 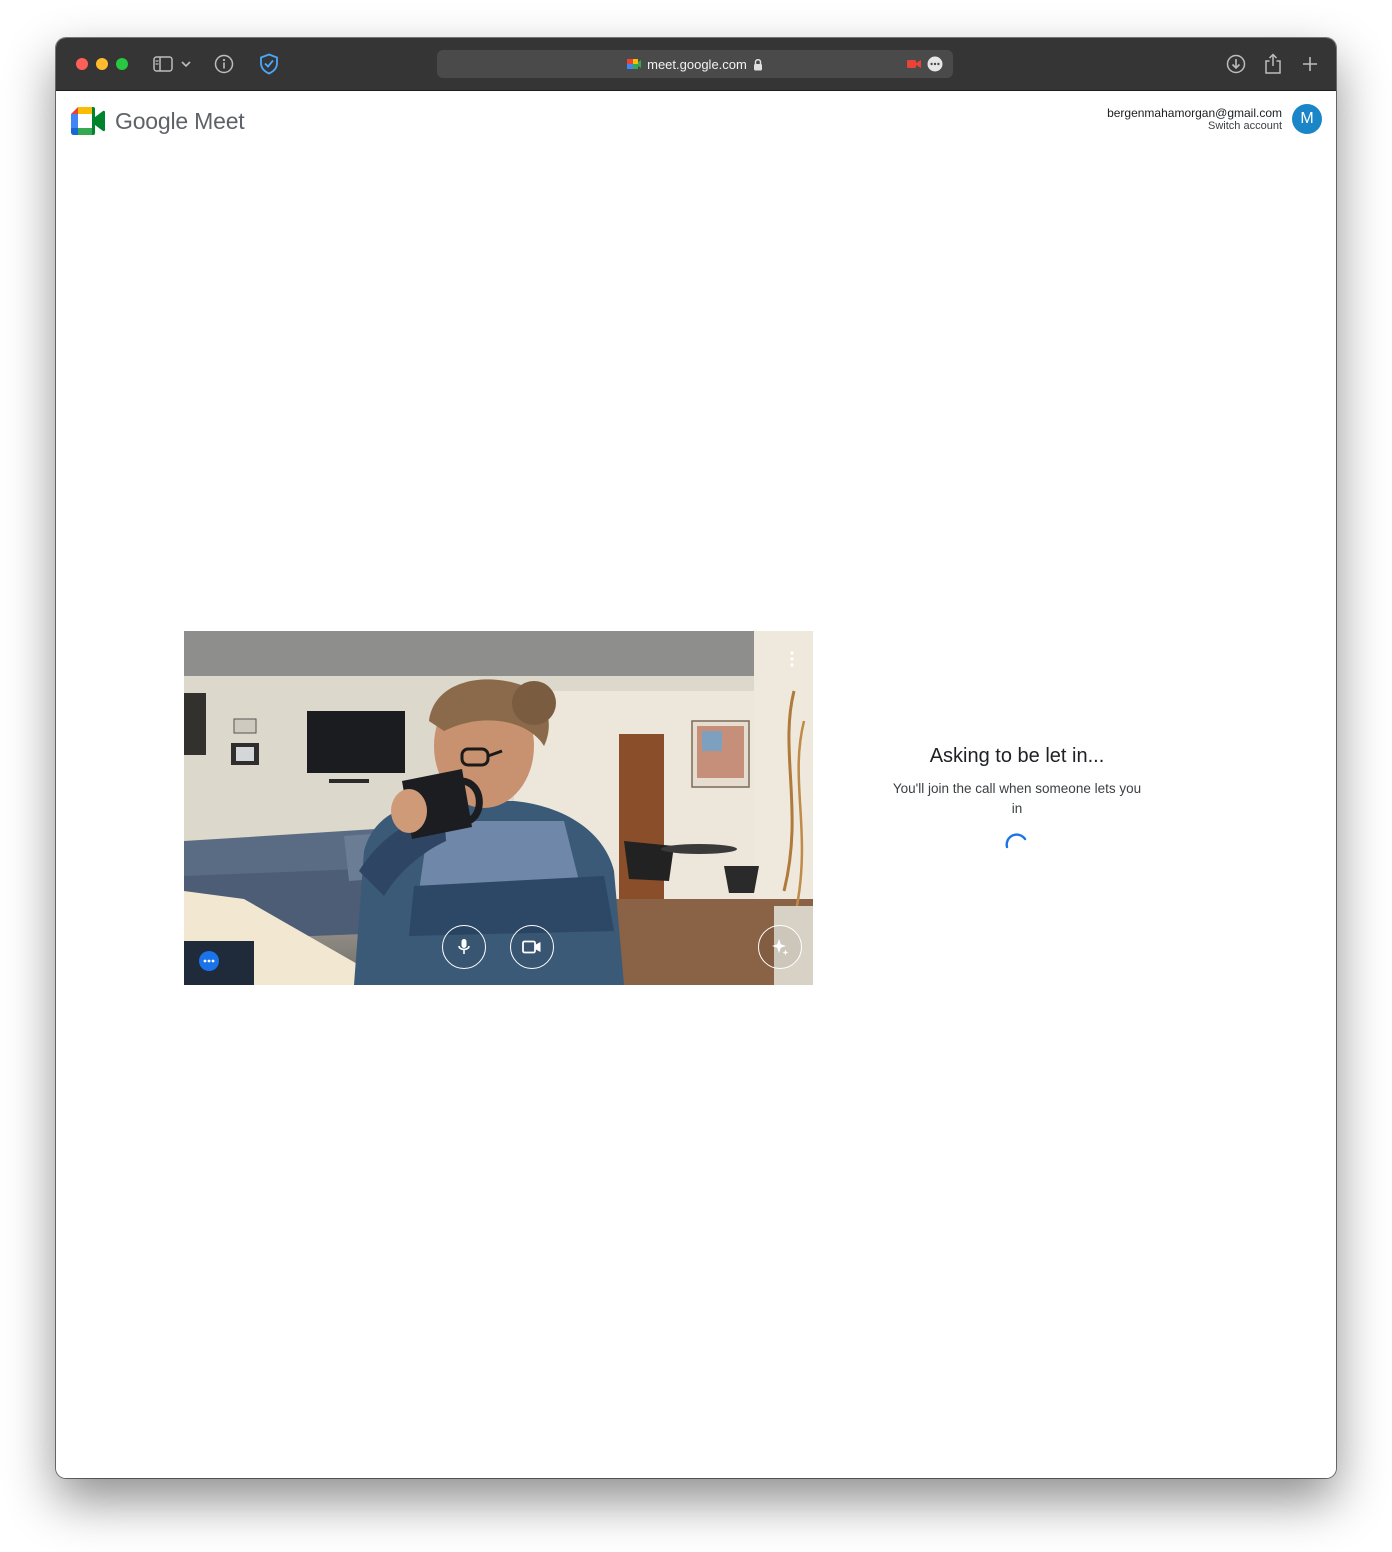 I want to click on camera-in-use-icon, so click(x=914, y=64).